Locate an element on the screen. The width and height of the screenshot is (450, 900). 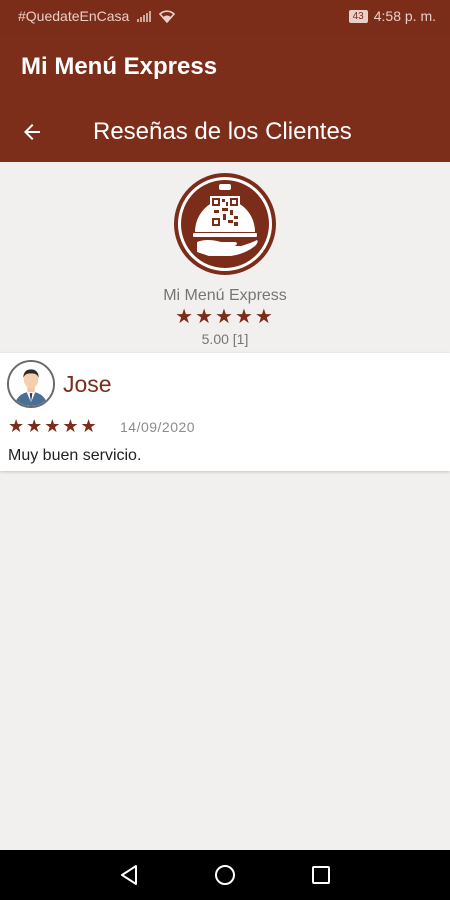
triangle-back-icon is located at coordinates (129, 875).